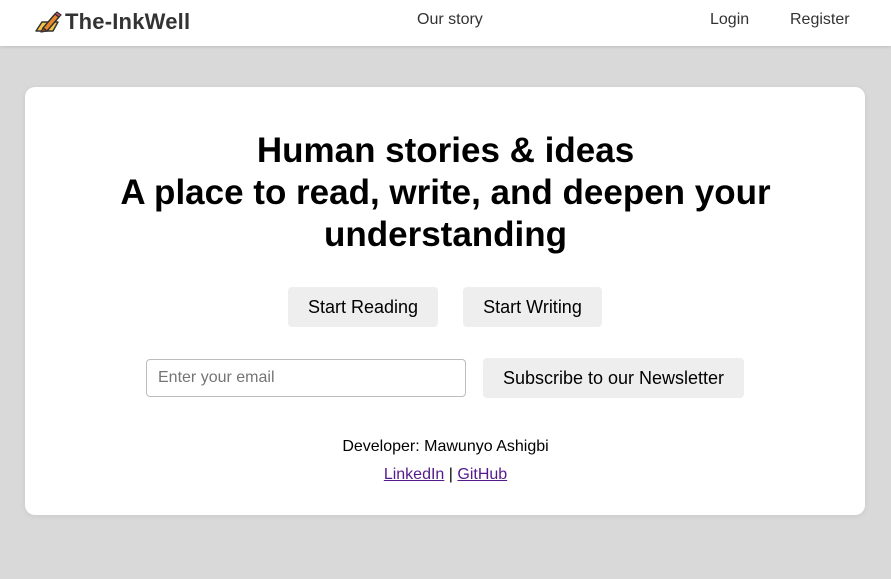 The height and width of the screenshot is (579, 891). I want to click on email-input, so click(306, 378).